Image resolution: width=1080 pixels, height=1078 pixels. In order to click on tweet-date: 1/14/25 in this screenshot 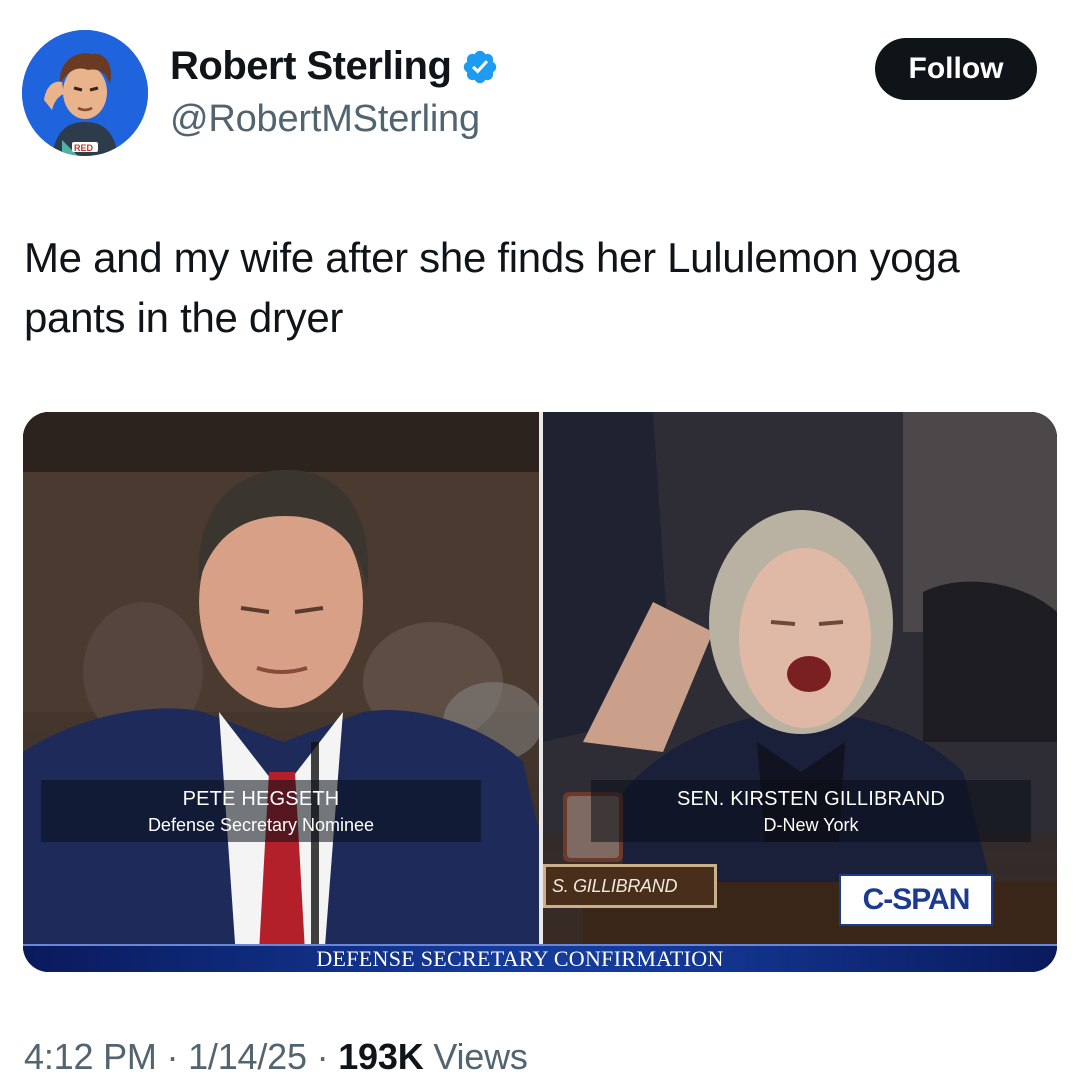, I will do `click(247, 1056)`.